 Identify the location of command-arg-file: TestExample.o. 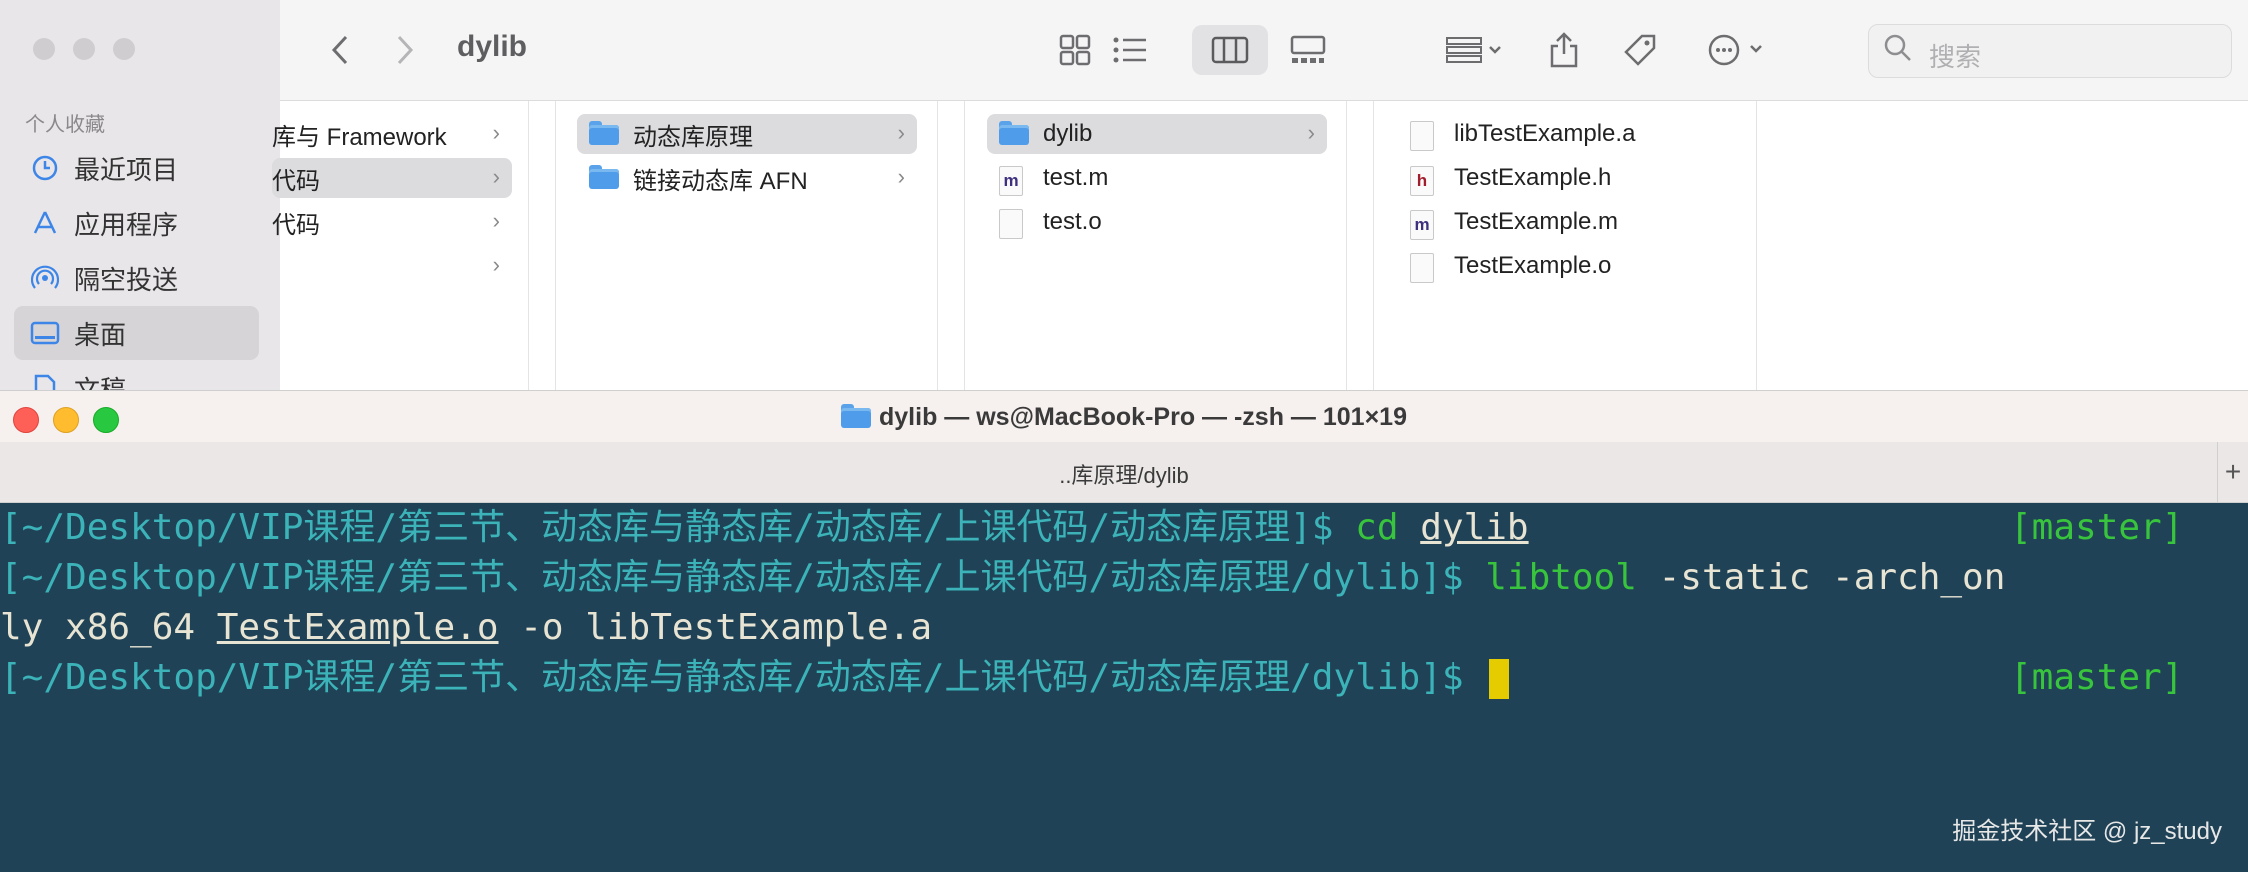
(357, 627).